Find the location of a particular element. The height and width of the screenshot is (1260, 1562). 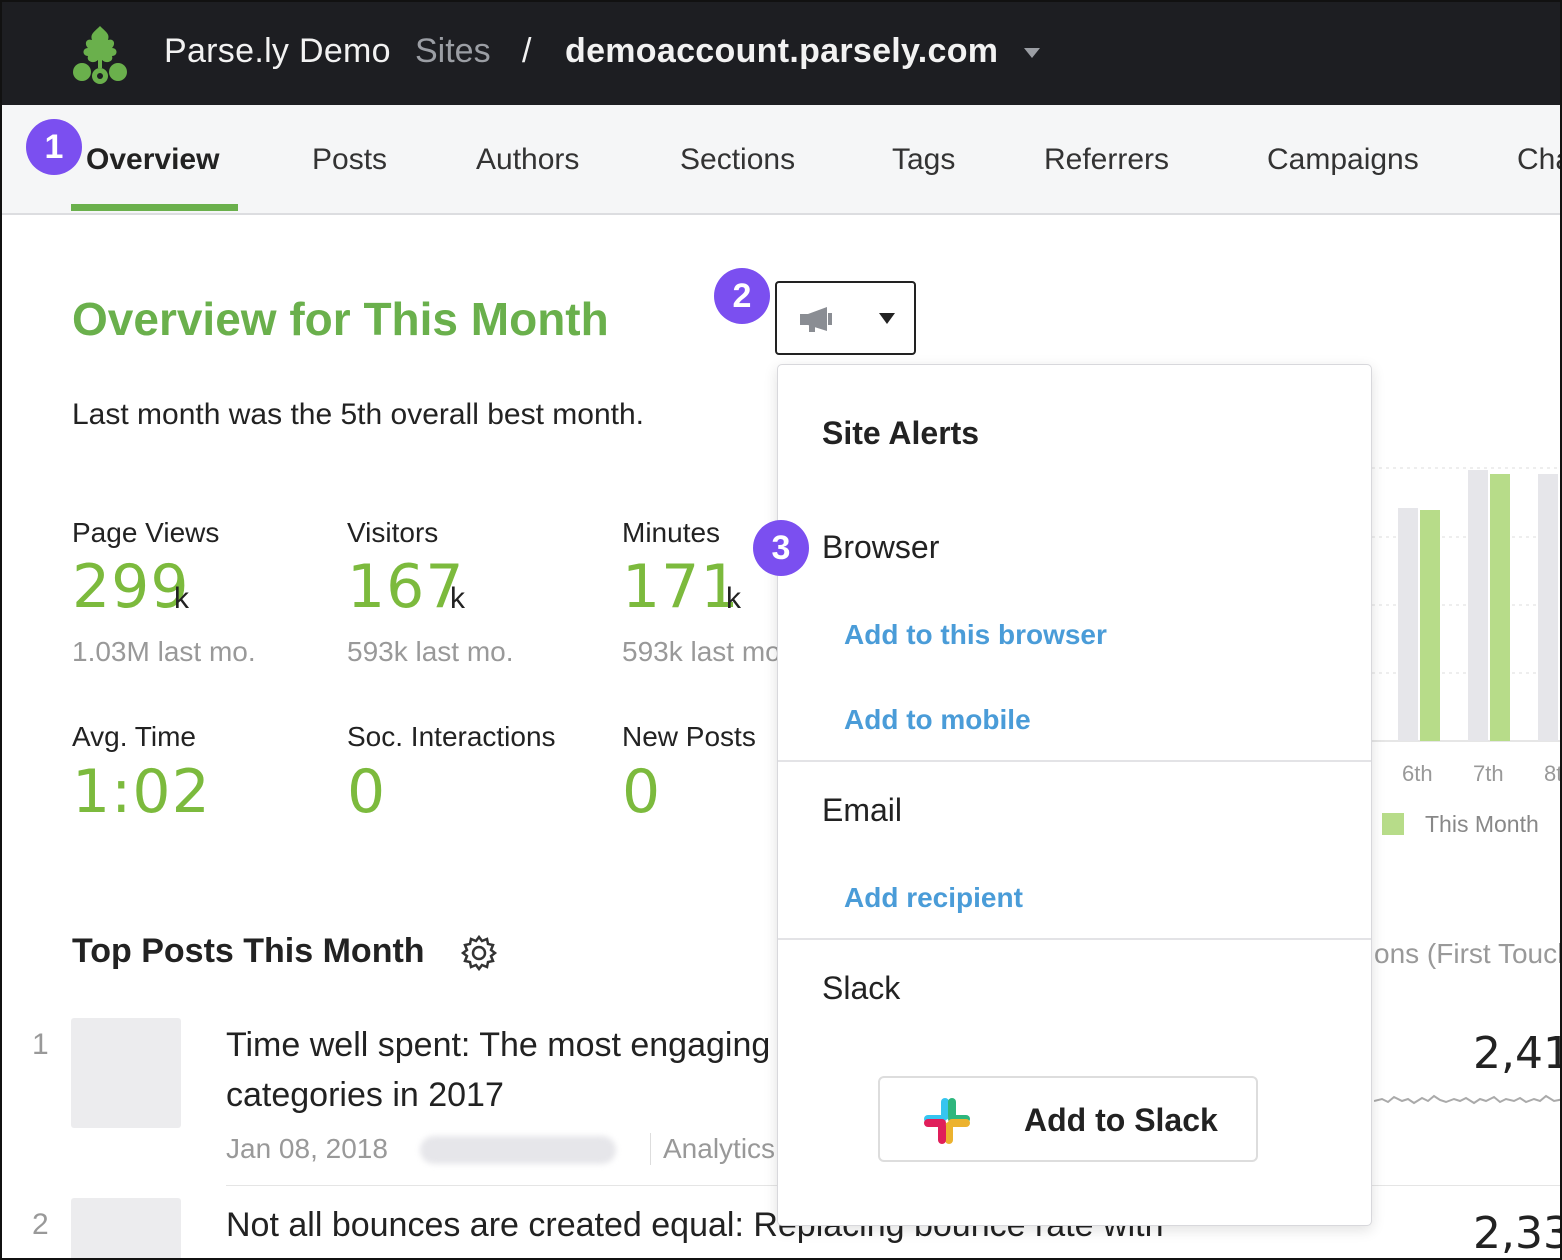

site-alerts-dropdown-button is located at coordinates (845, 318).